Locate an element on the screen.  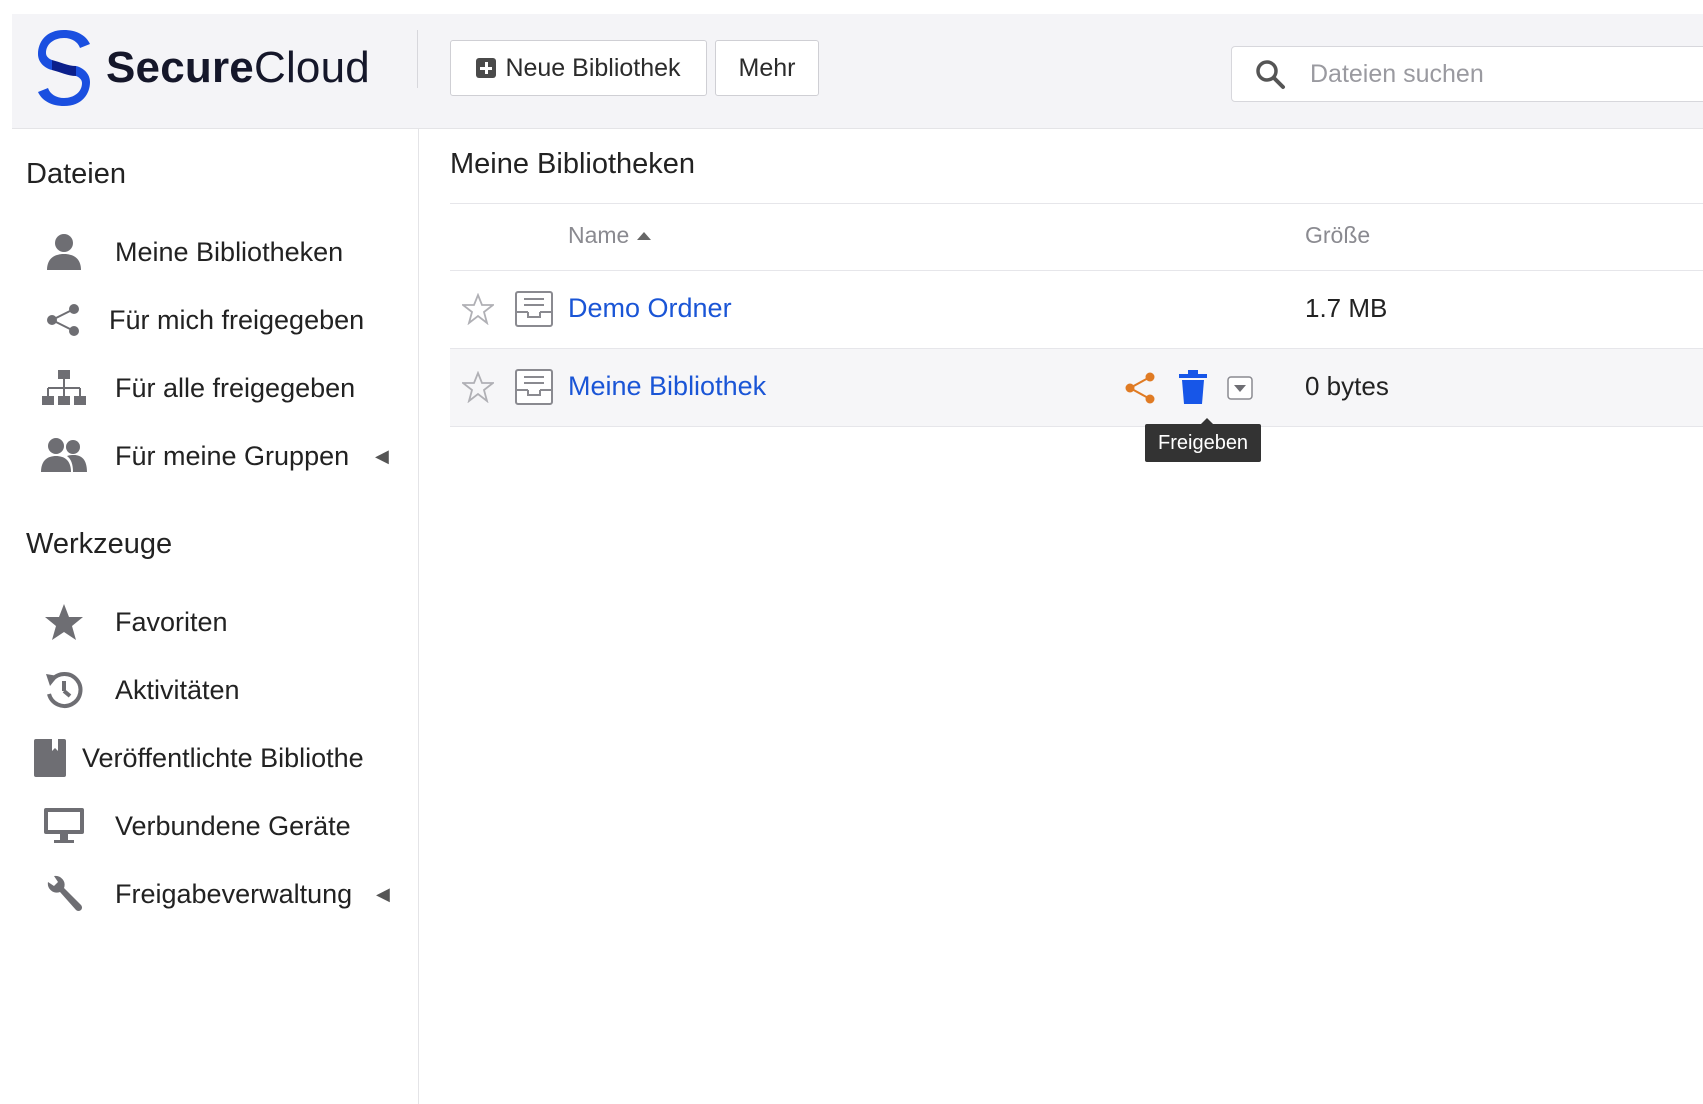
page-title: Meine Bibliotheken is located at coordinates (573, 164).